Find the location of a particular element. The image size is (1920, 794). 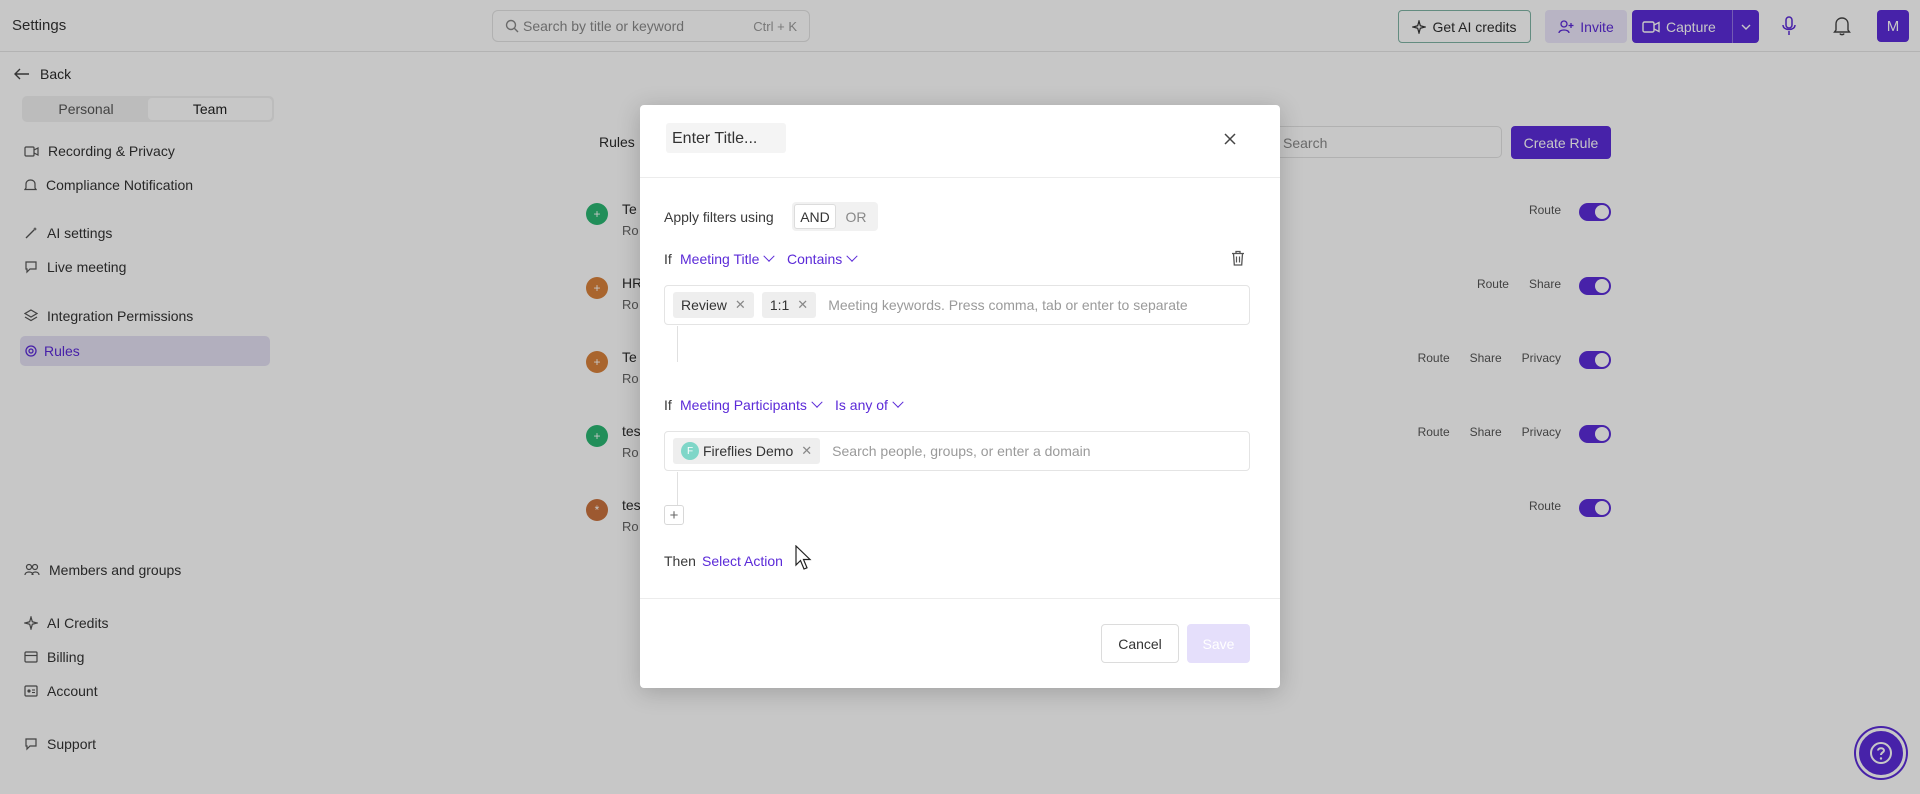

select-action-label: Select Action is located at coordinates (742, 561).